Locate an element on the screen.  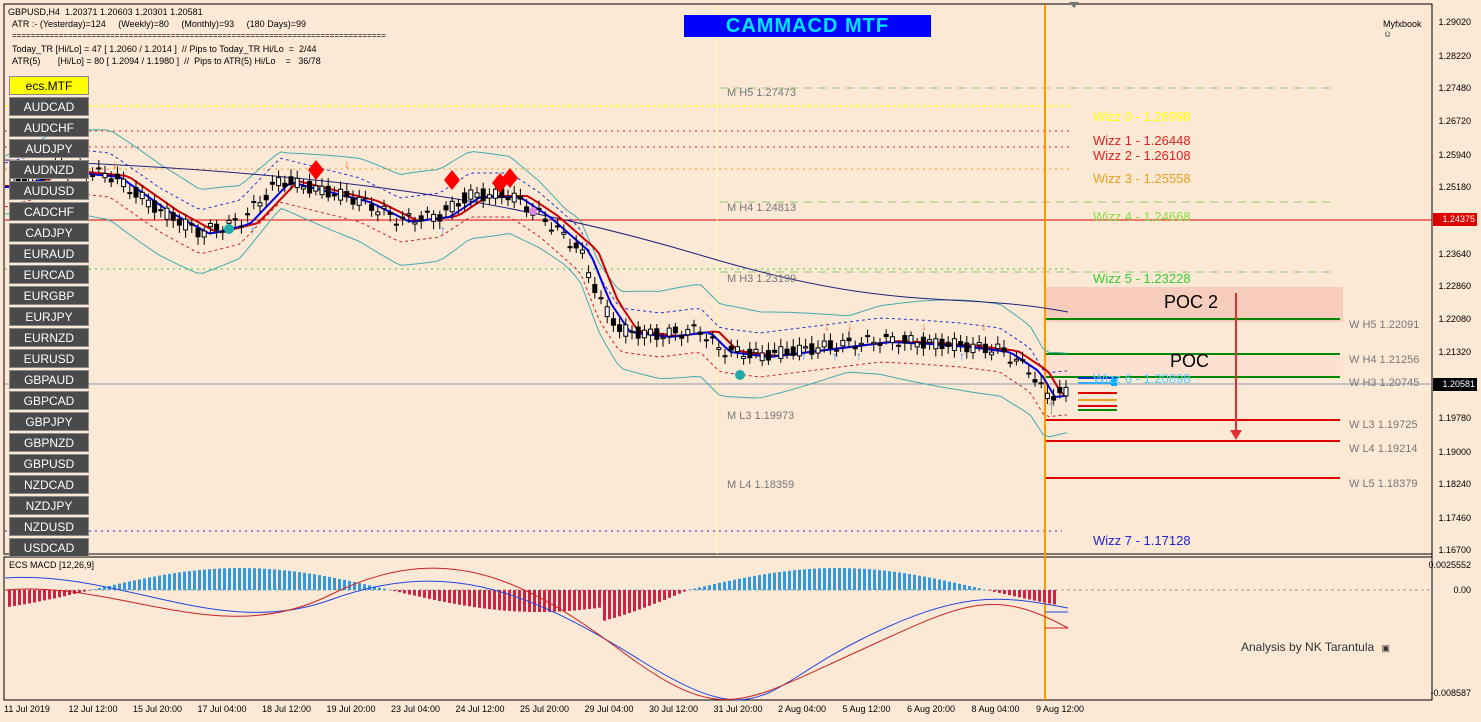
time-axis-label: 17 Jul 04:00 is located at coordinates (222, 709).